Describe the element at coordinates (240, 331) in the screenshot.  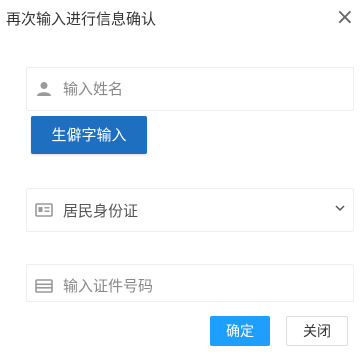
I see `confirm-button: 确定` at that location.